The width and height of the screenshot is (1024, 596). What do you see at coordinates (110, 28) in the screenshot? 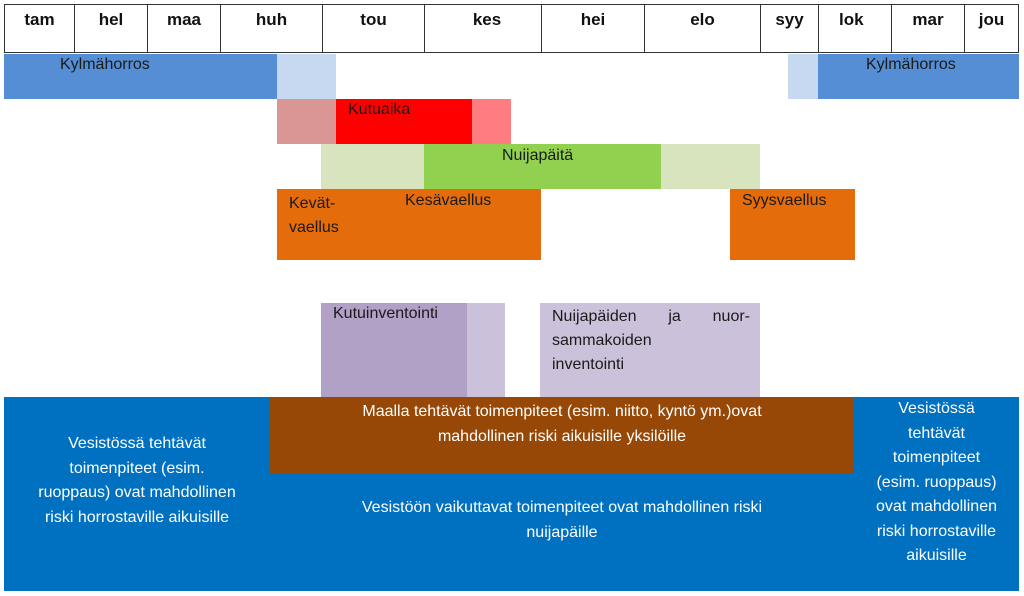
I see `month-feb: hel` at bounding box center [110, 28].